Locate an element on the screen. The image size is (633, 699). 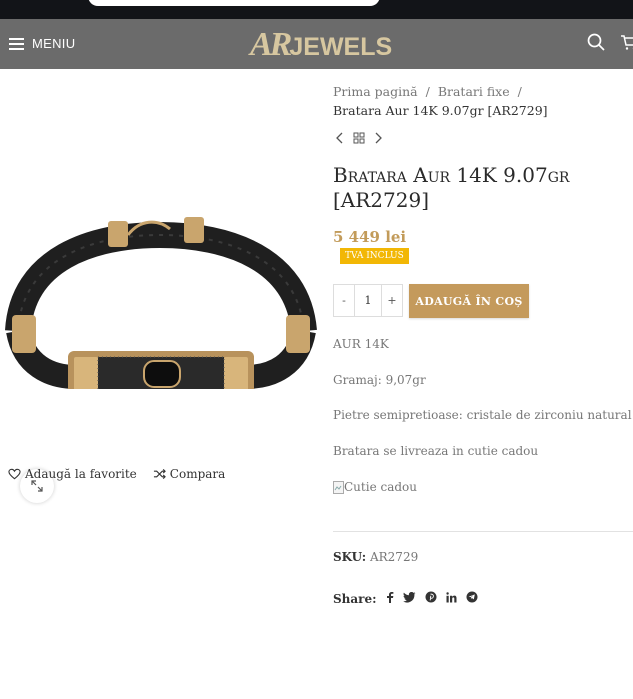
grid-icon is located at coordinates (359, 138).